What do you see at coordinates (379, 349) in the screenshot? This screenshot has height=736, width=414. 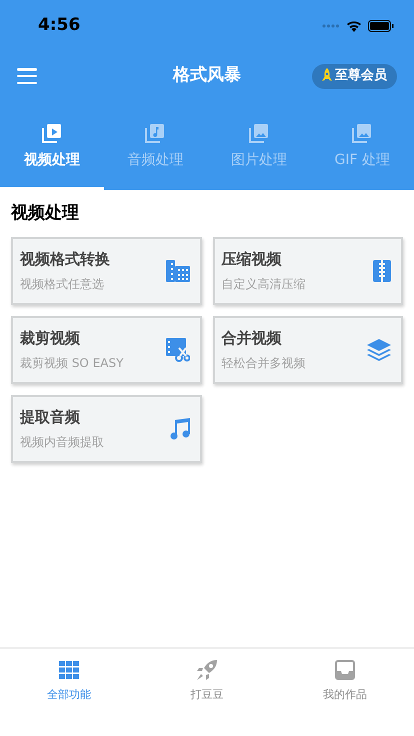 I see `layers-icon` at bounding box center [379, 349].